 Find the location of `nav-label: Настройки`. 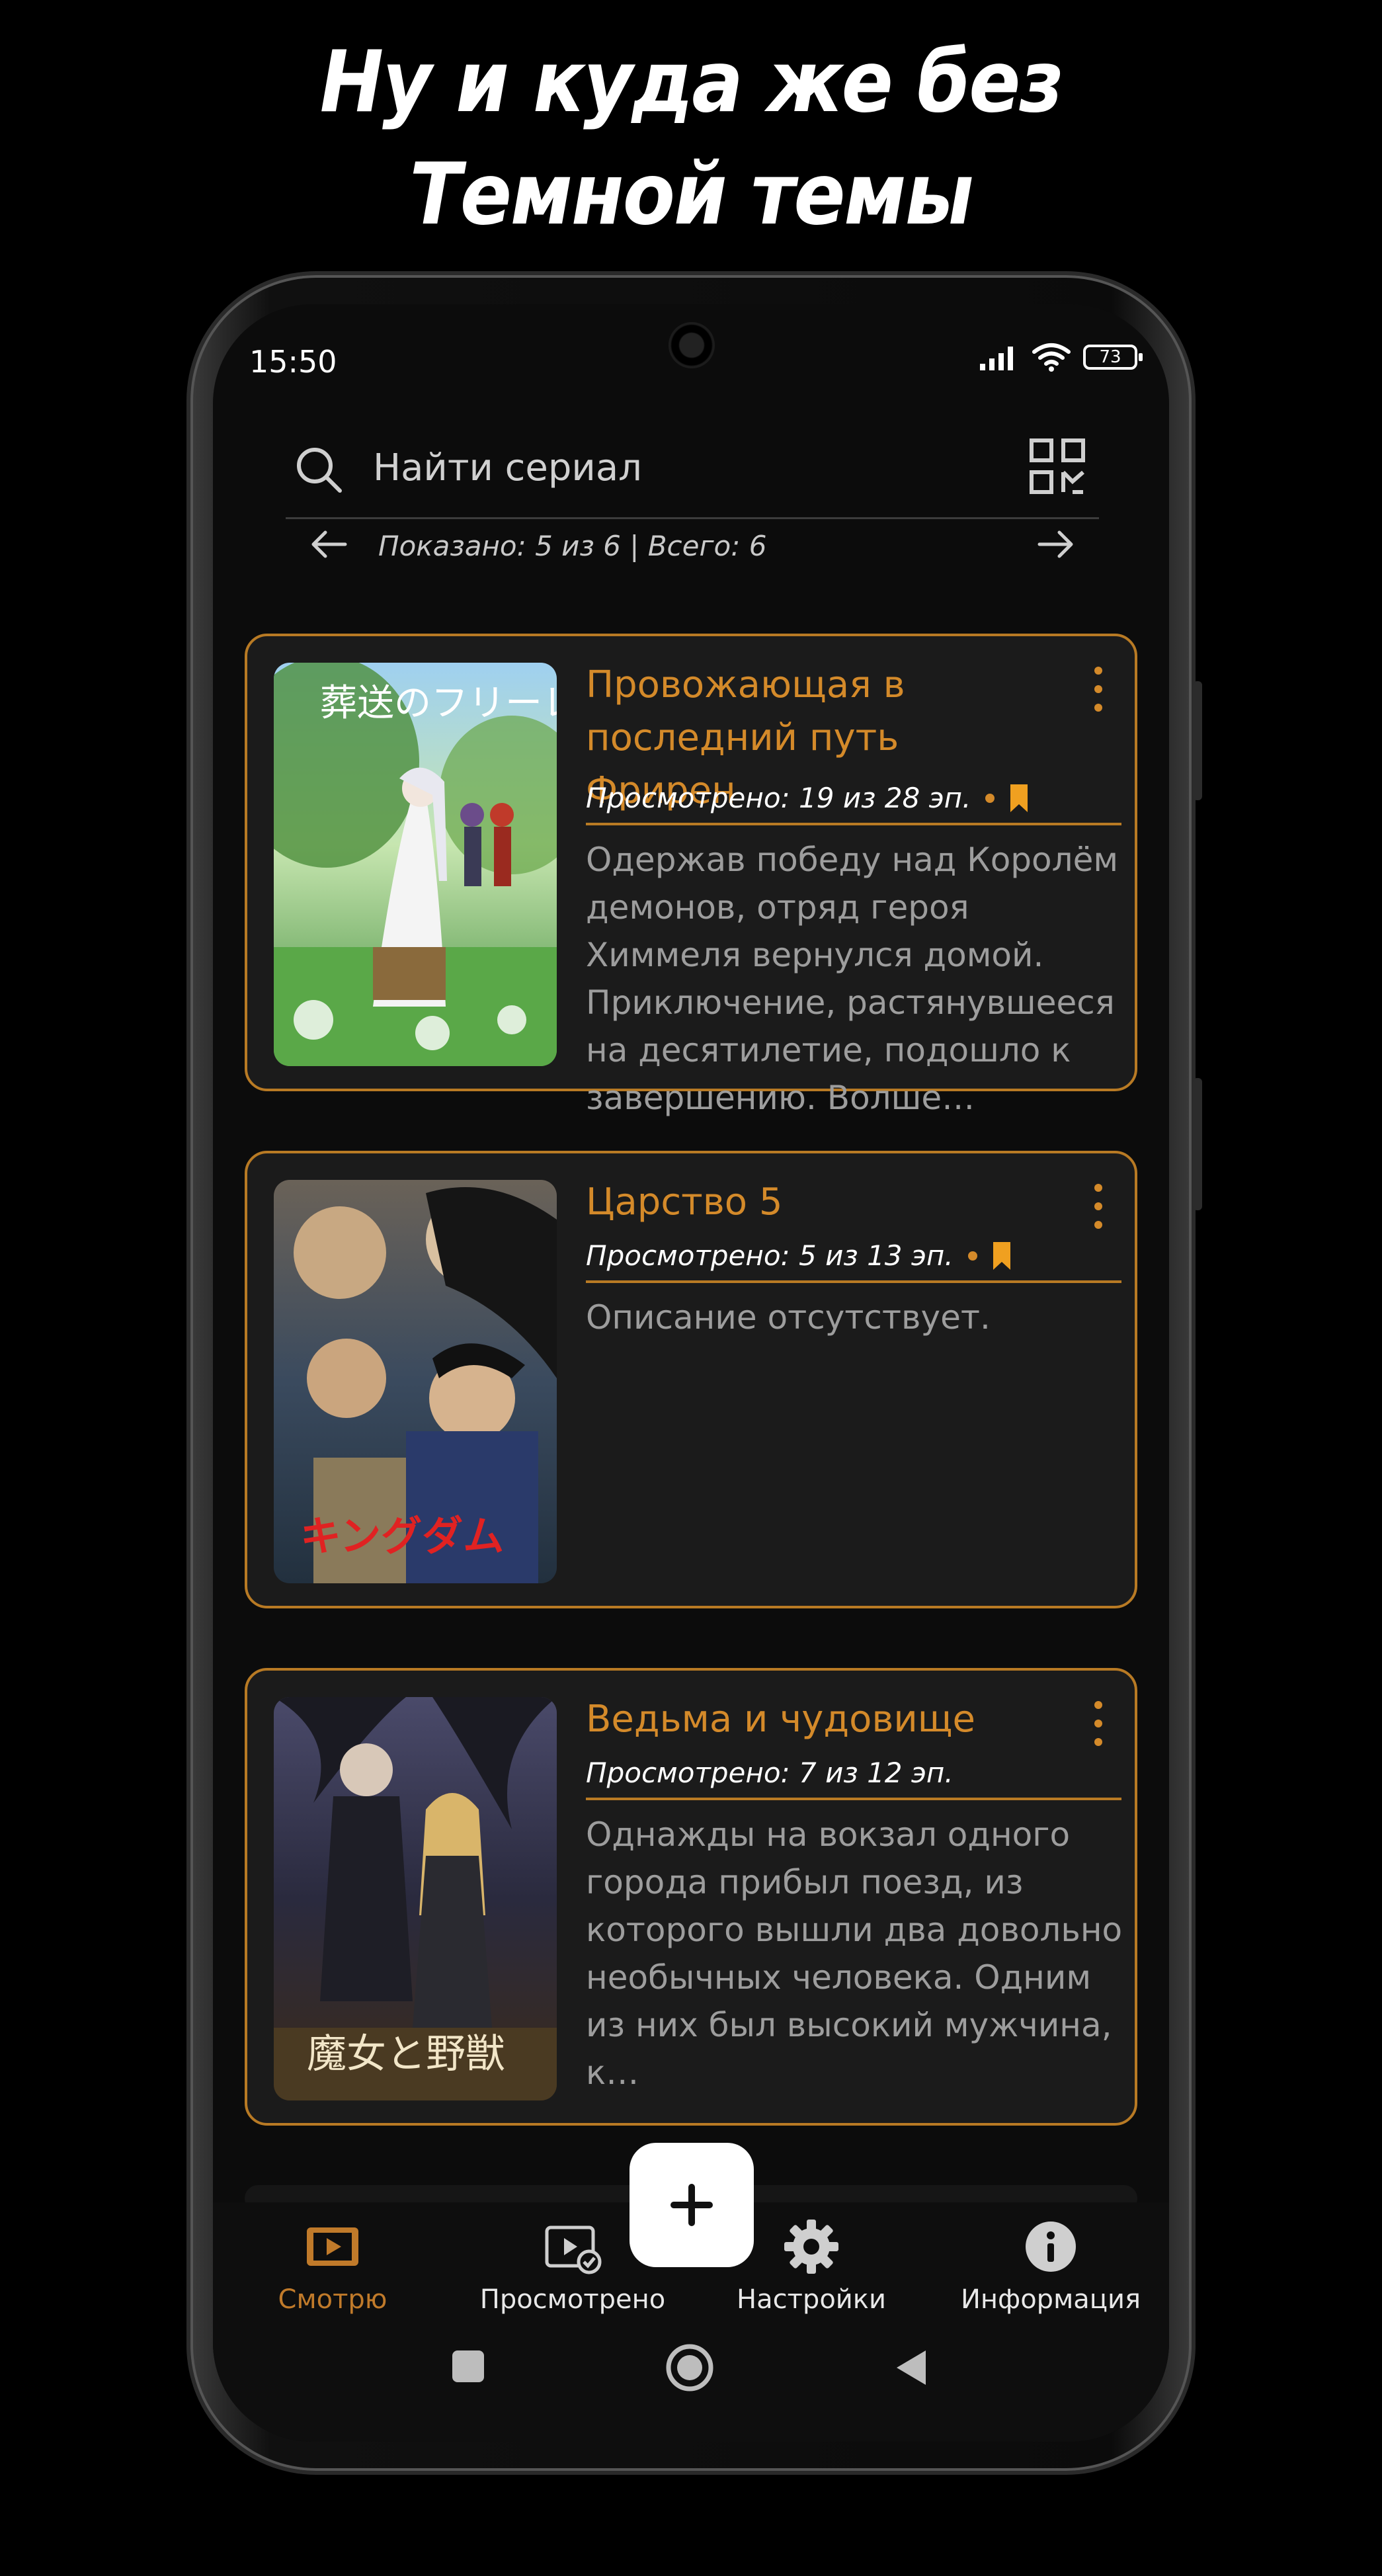

nav-label: Настройки is located at coordinates (811, 2299).